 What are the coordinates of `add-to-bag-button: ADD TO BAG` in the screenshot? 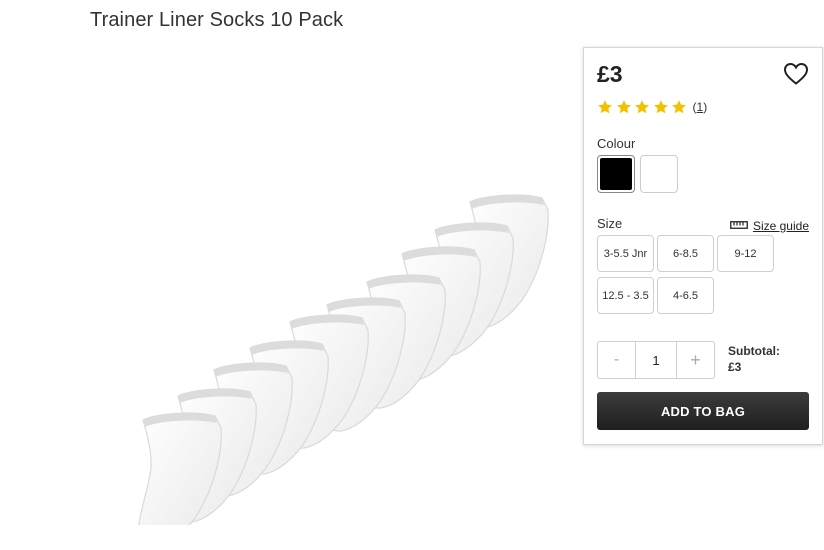 It's located at (703, 411).